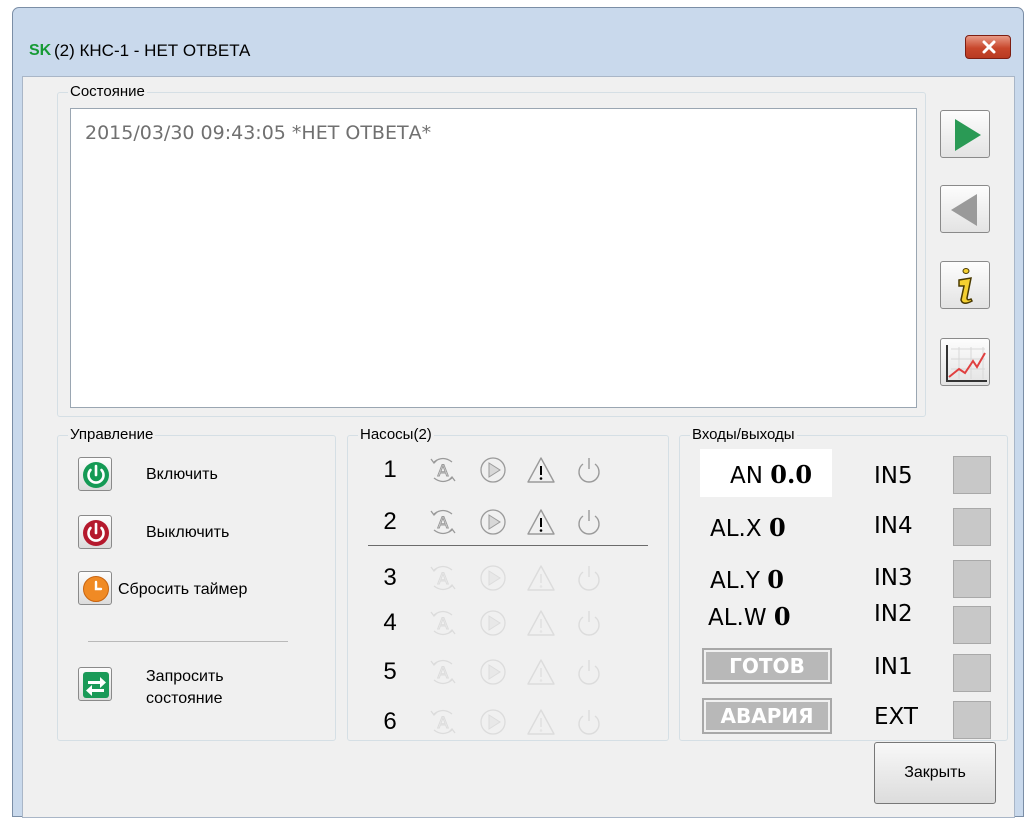 The height and width of the screenshot is (819, 1026). I want to click on aly-reading: AL.Y 0, so click(747, 581).